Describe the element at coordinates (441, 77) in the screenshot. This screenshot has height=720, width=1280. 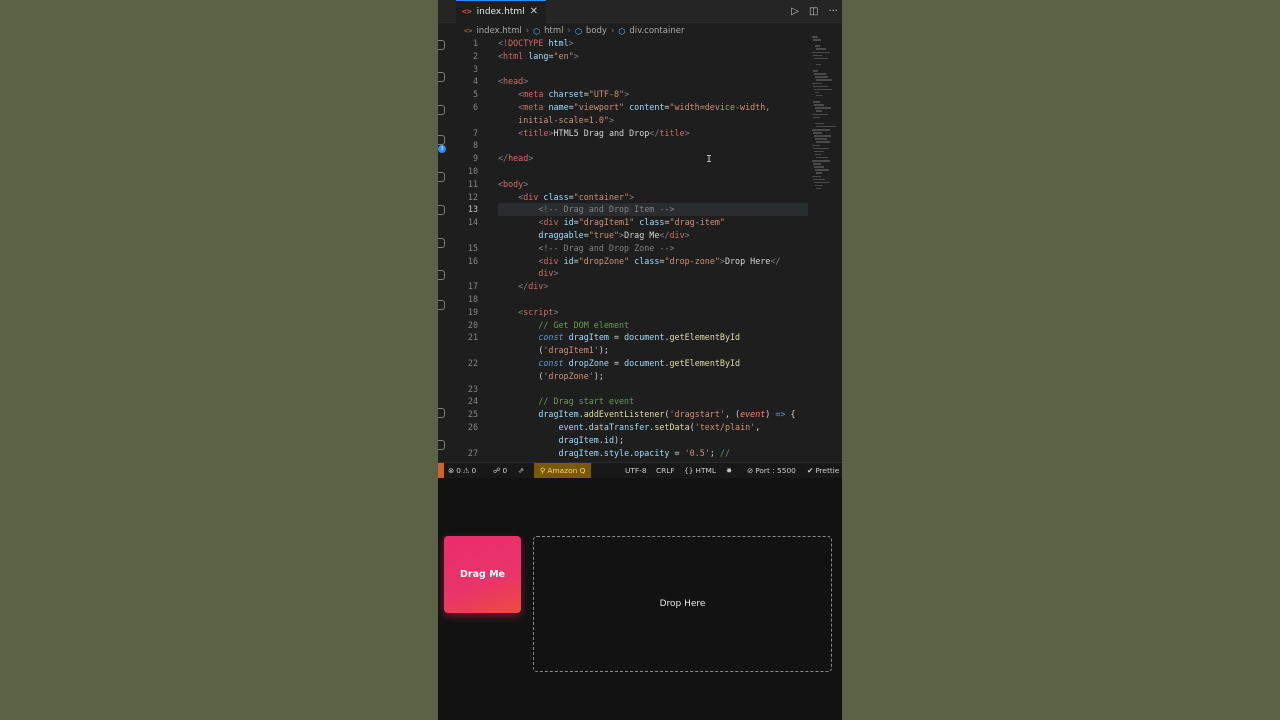
I see `source-control-icon` at that location.